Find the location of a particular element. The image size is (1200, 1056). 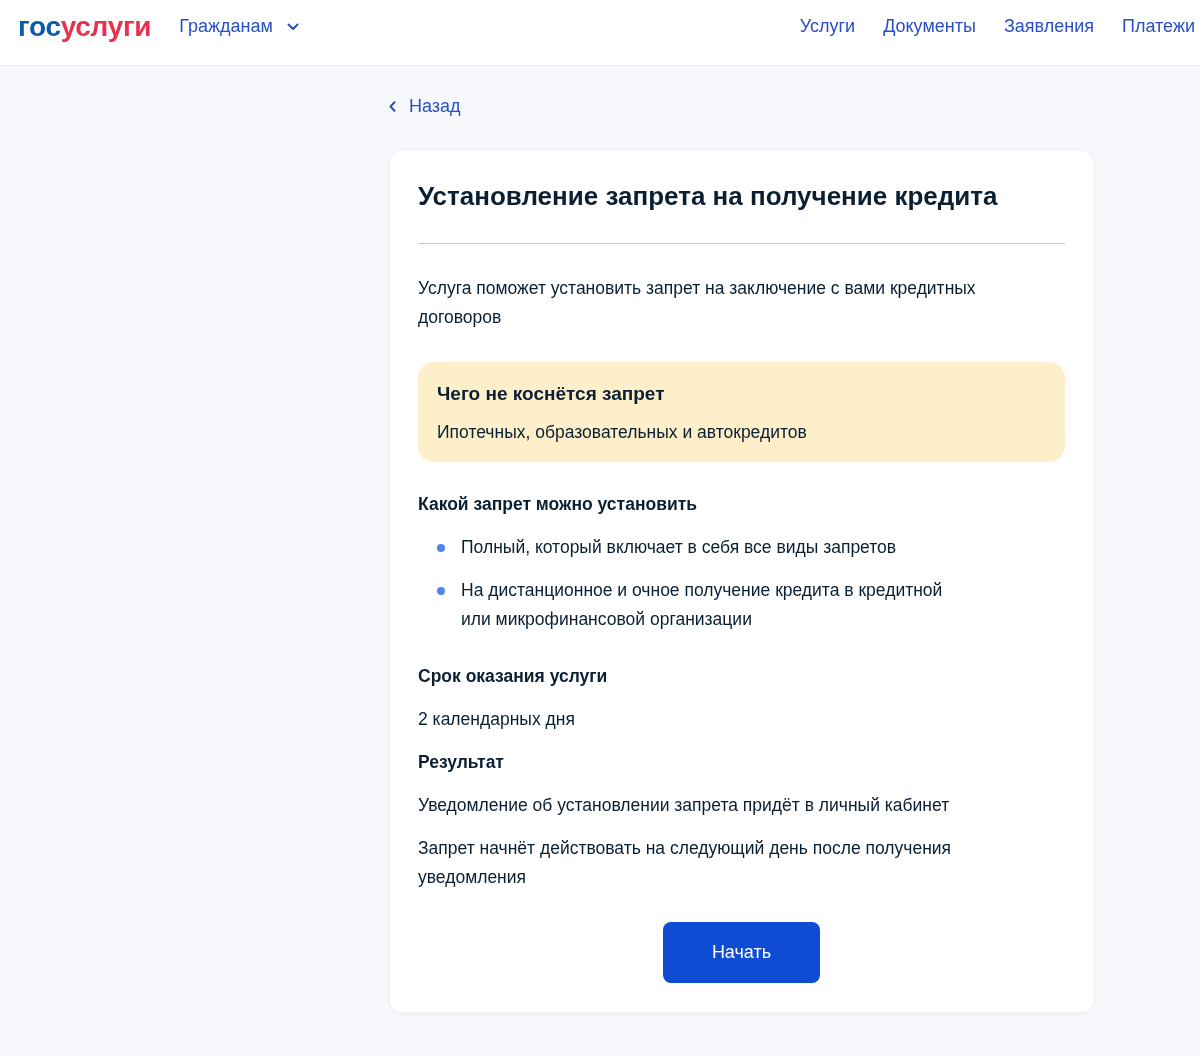

chevron-left-icon is located at coordinates (392, 106).